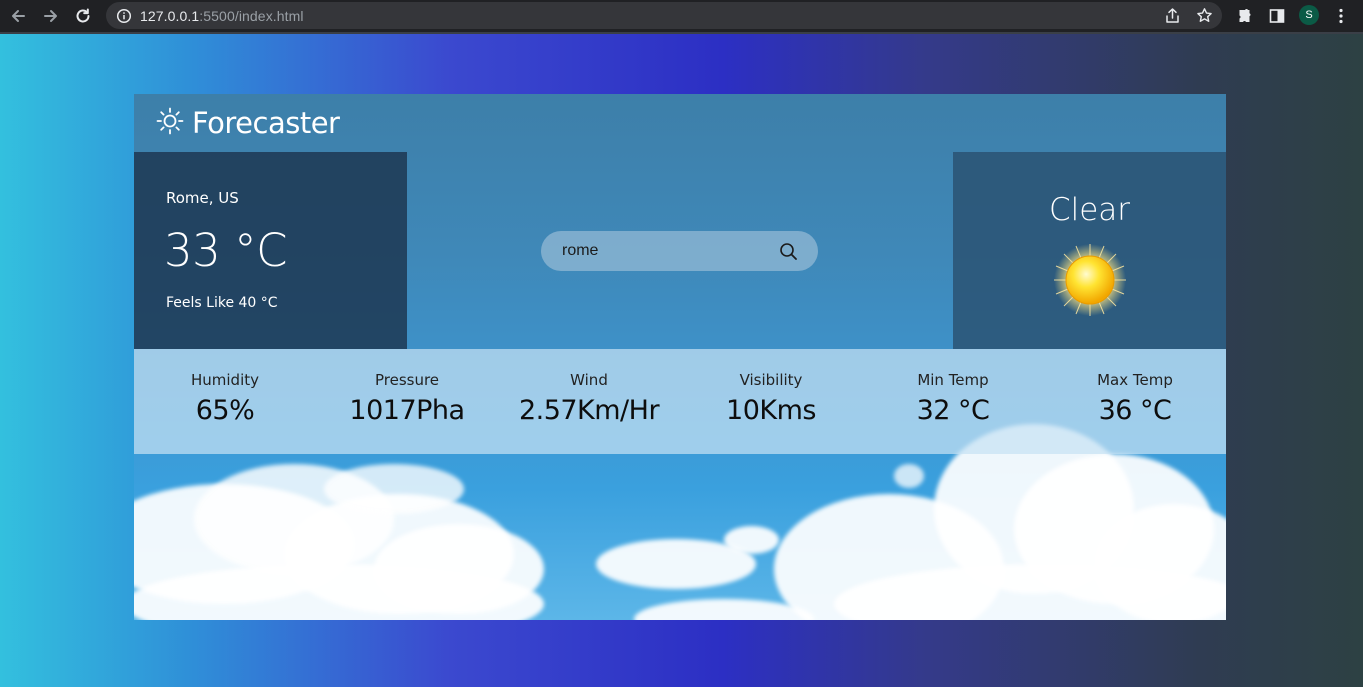  I want to click on stat-min-temp: Min Temp 32 °C, so click(953, 401).